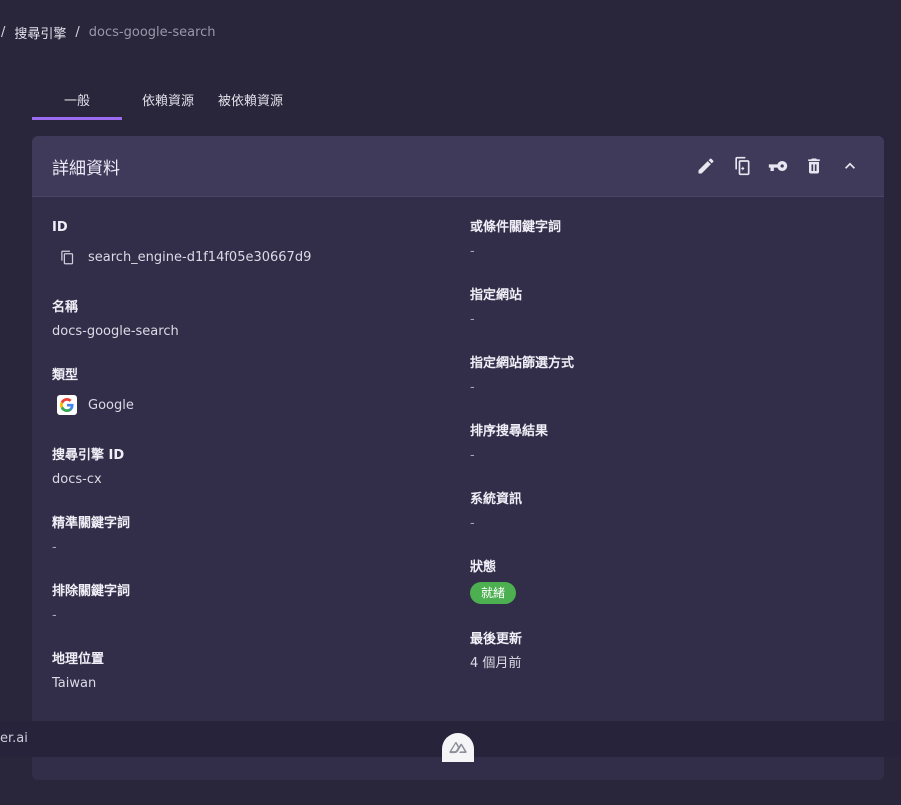 The image size is (901, 805). I want to click on tab-dependencies: 依賴資源, so click(168, 99).